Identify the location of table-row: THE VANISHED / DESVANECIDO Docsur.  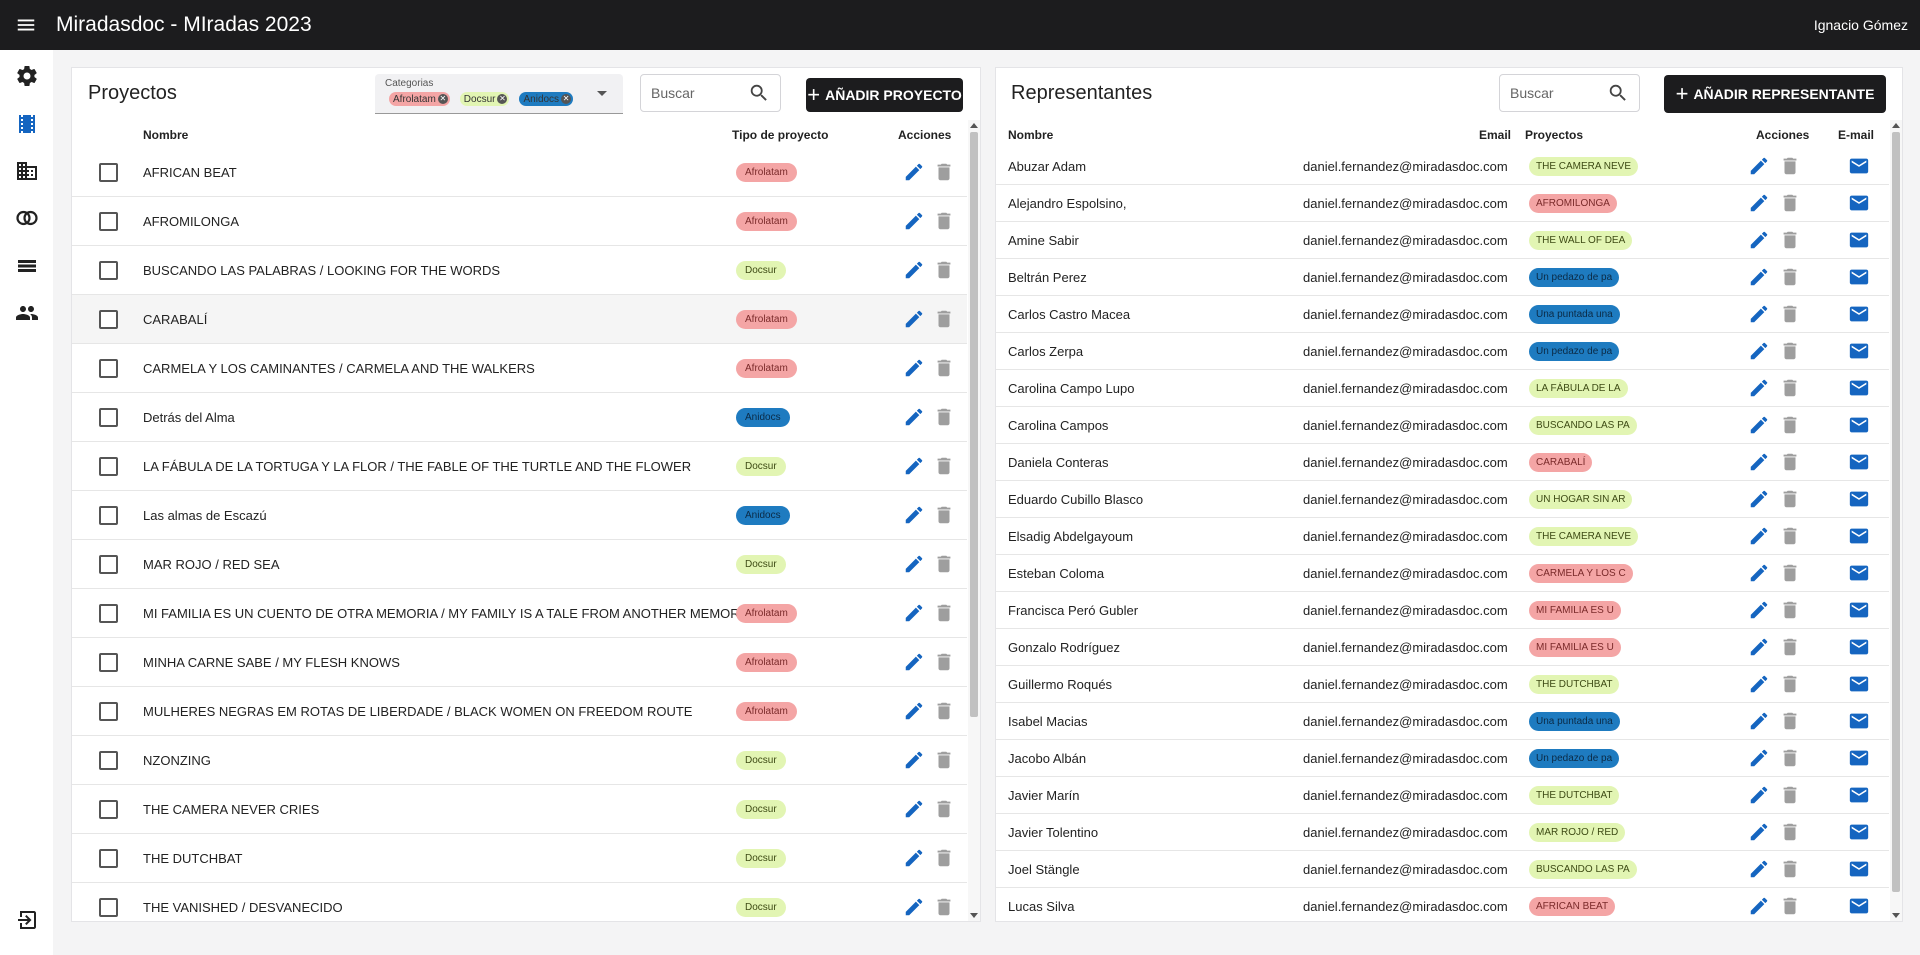
(519, 902).